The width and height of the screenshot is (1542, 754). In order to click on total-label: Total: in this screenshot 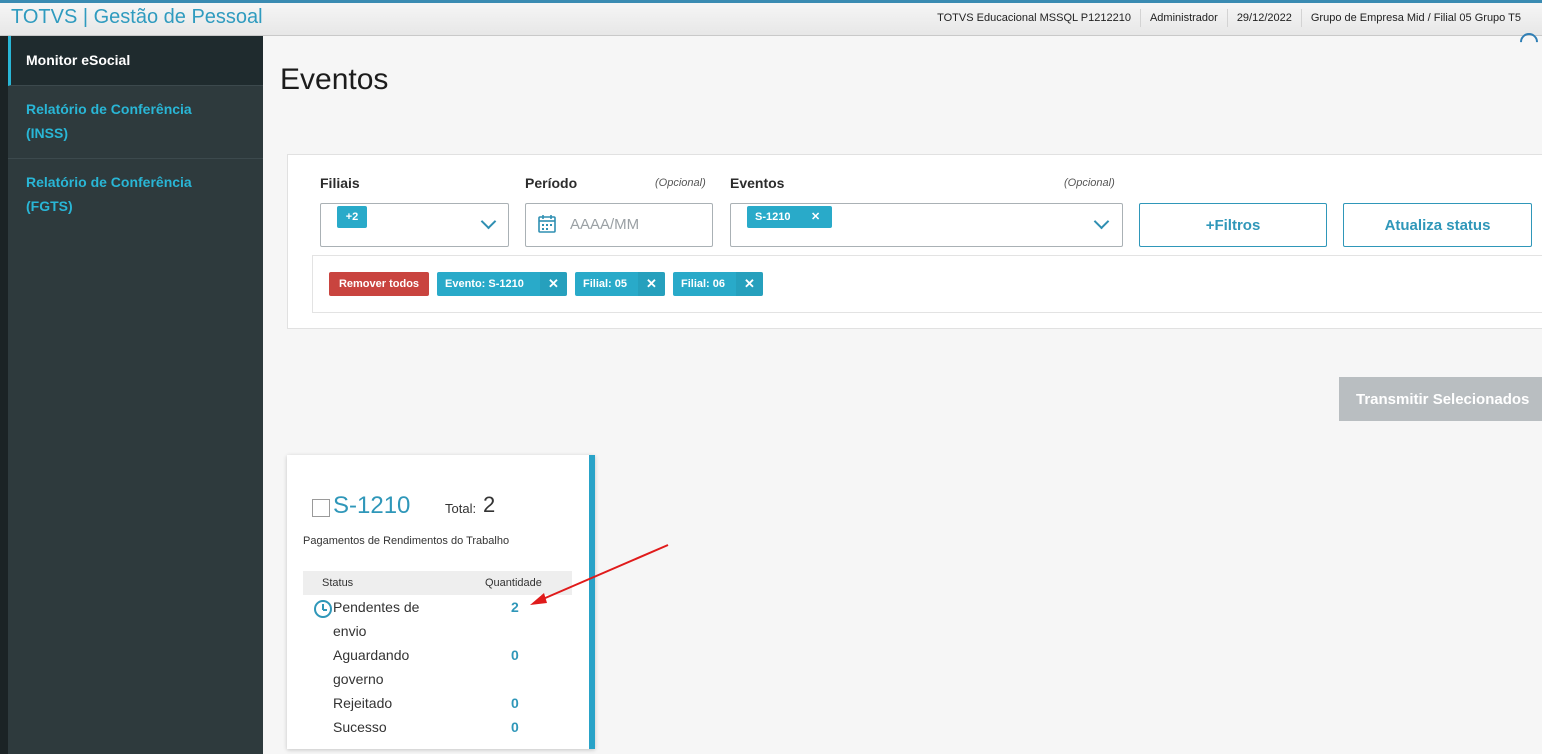, I will do `click(461, 508)`.